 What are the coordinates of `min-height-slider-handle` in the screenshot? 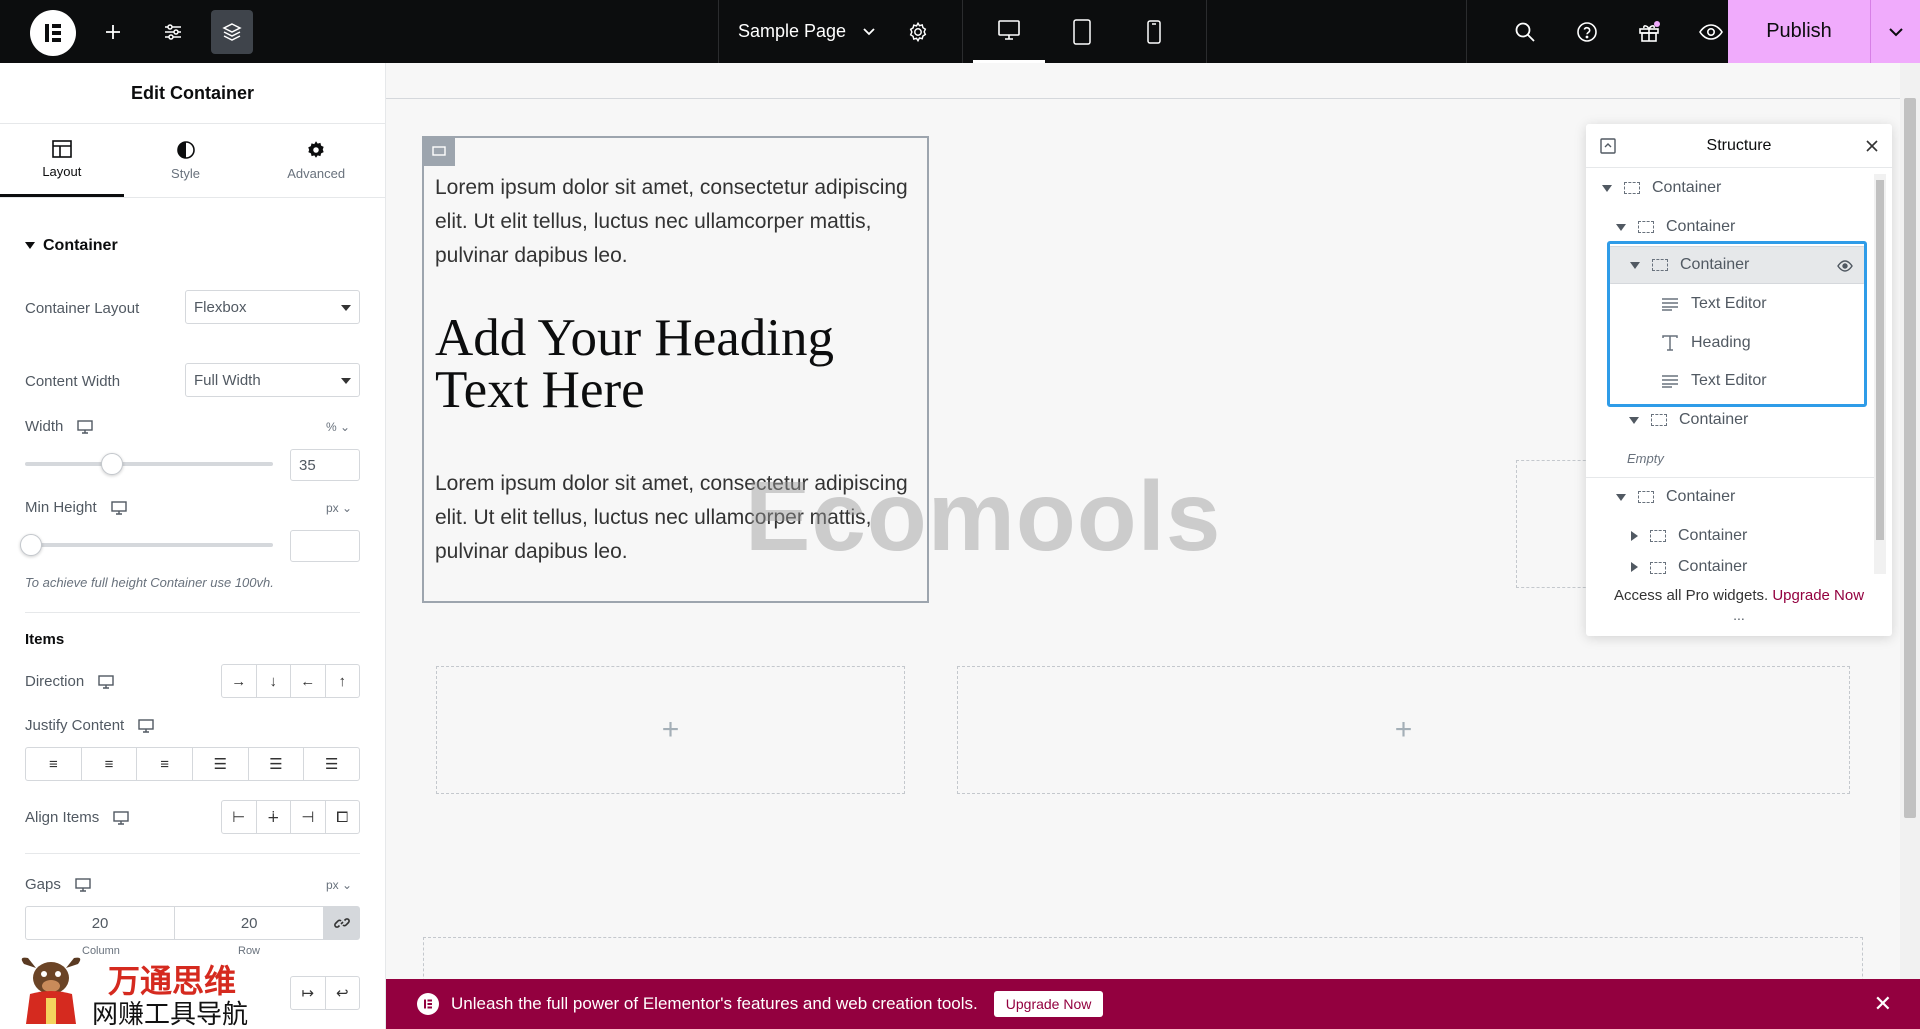 It's located at (31, 545).